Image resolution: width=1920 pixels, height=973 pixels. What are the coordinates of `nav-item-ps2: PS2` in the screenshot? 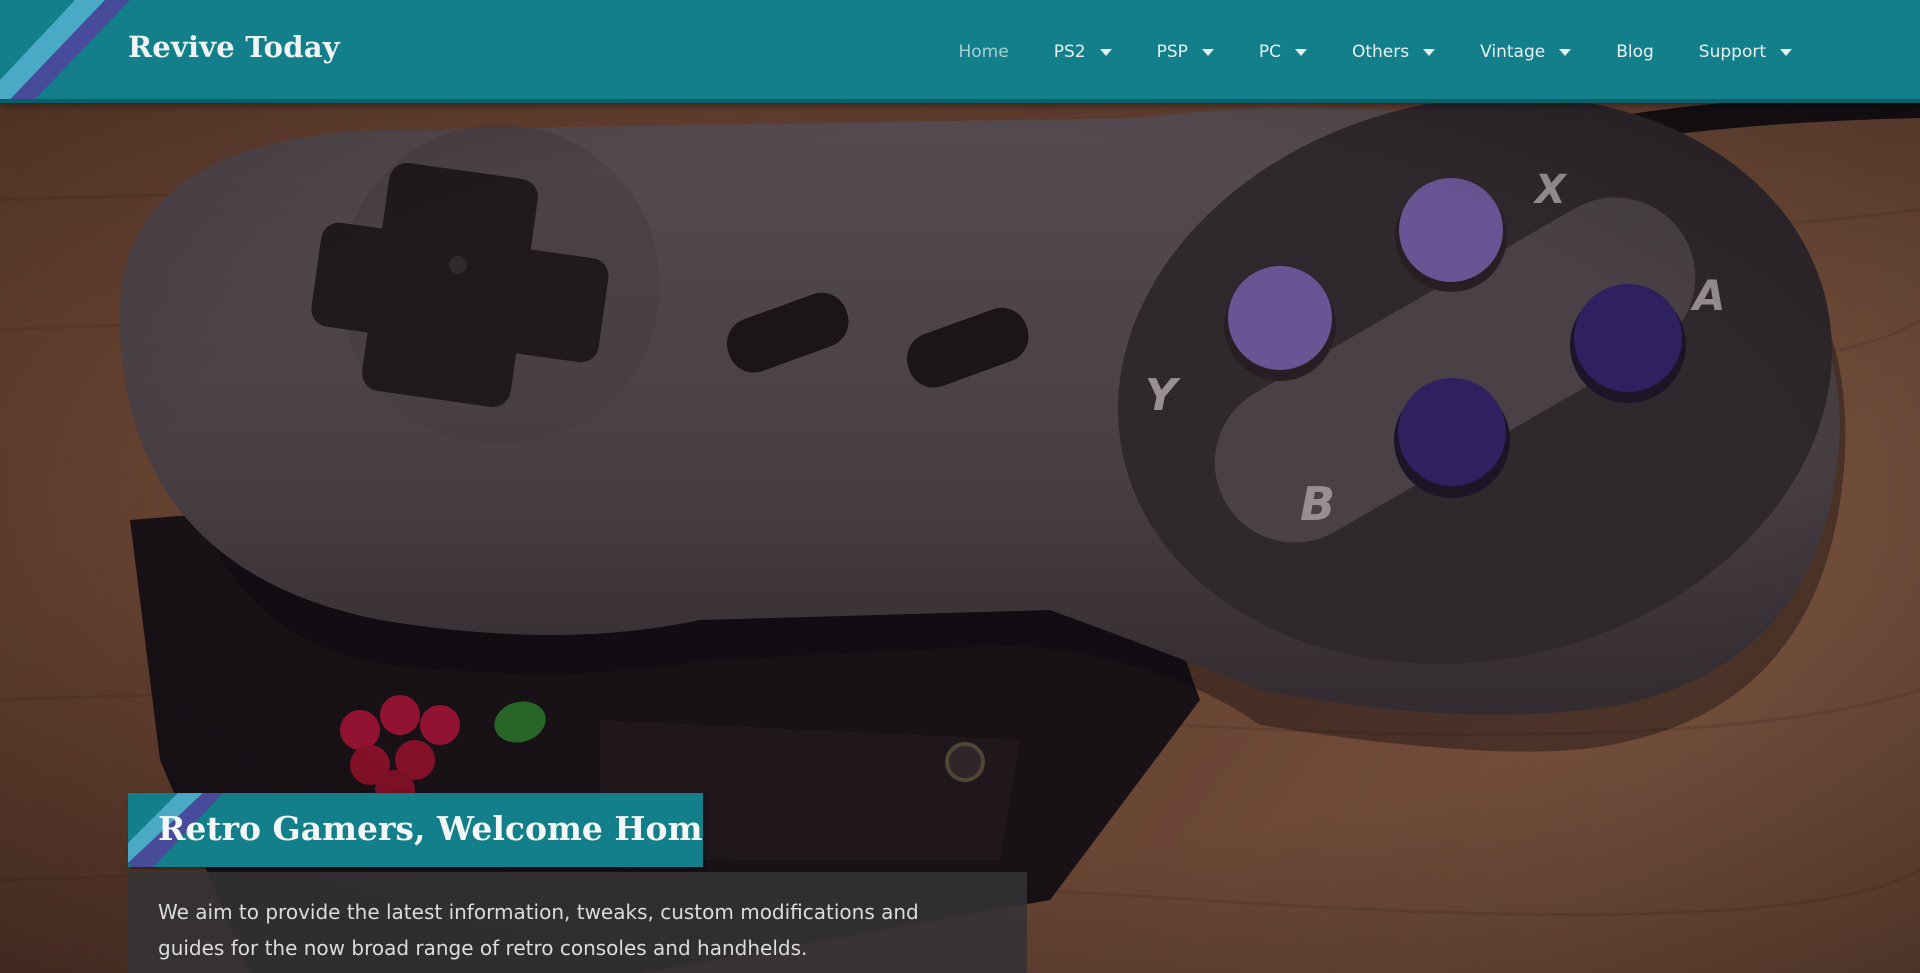 It's located at (1083, 52).